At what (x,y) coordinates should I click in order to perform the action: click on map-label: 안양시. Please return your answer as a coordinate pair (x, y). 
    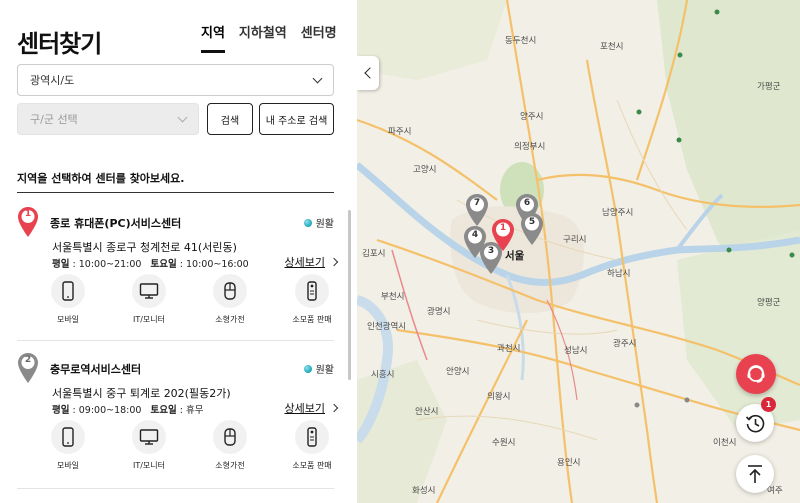
    Looking at the image, I should click on (458, 372).